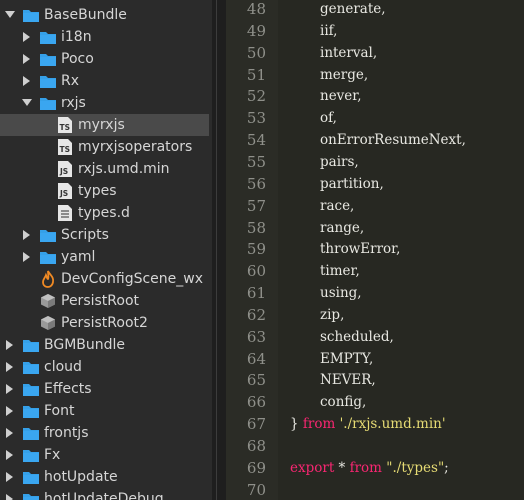 The height and width of the screenshot is (500, 524). What do you see at coordinates (106, 494) in the screenshot?
I see `tree-item-hotupdatedebug: hotUpdateDebug` at bounding box center [106, 494].